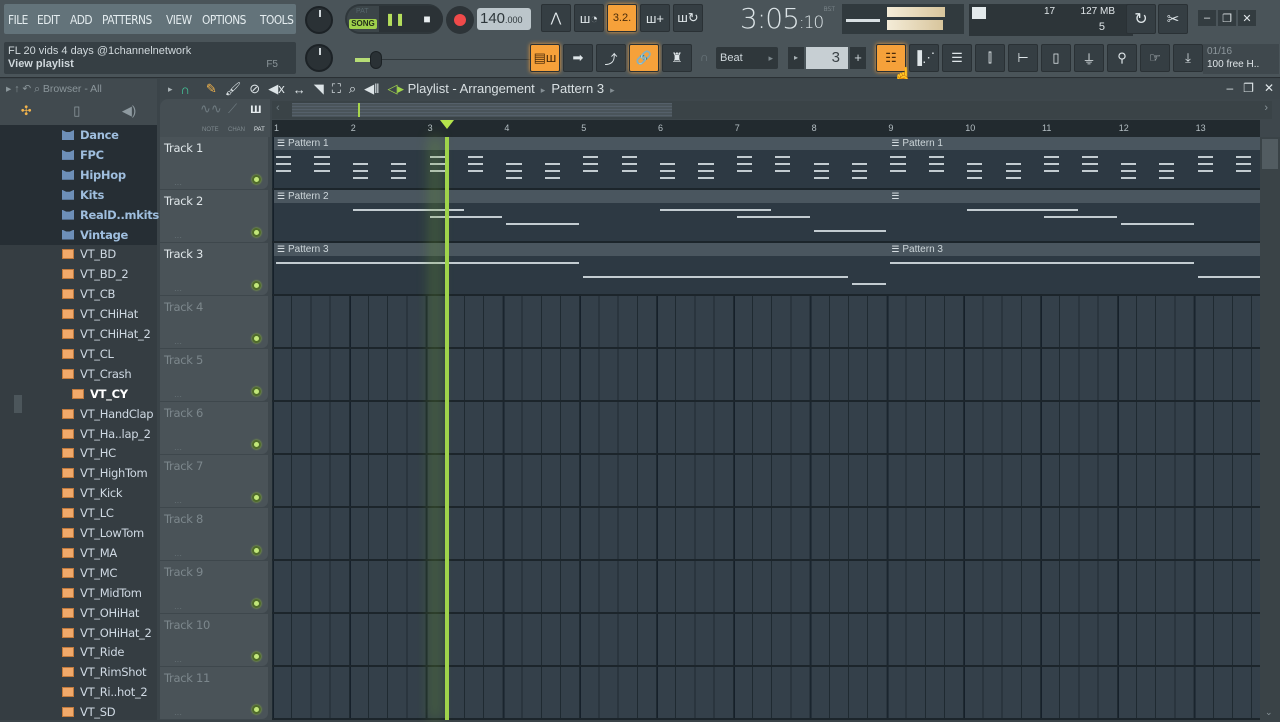  I want to click on pattern-prev-button: ▸, so click(796, 58).